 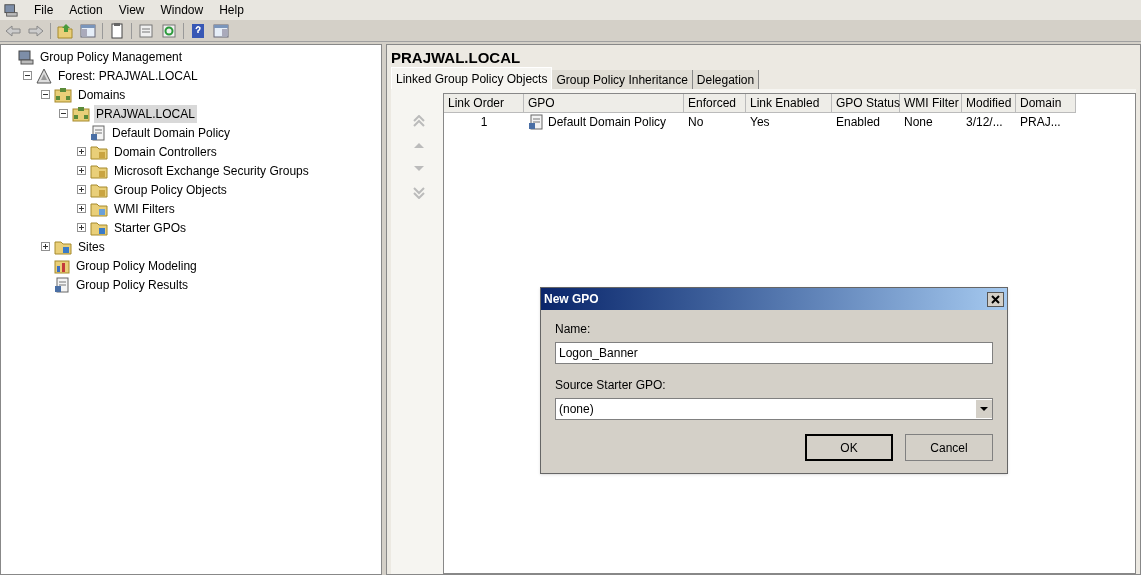 I want to click on table-cell-text: Yes, so click(x=760, y=122).